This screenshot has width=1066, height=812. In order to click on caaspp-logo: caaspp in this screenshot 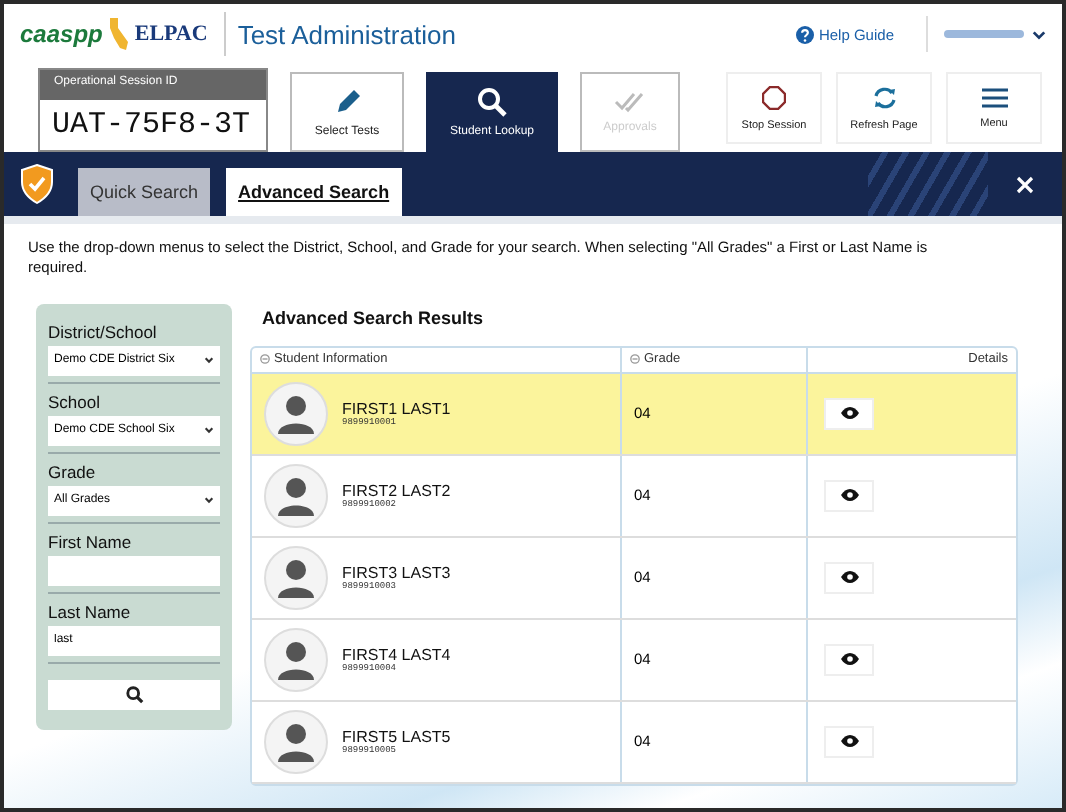, I will do `click(61, 34)`.